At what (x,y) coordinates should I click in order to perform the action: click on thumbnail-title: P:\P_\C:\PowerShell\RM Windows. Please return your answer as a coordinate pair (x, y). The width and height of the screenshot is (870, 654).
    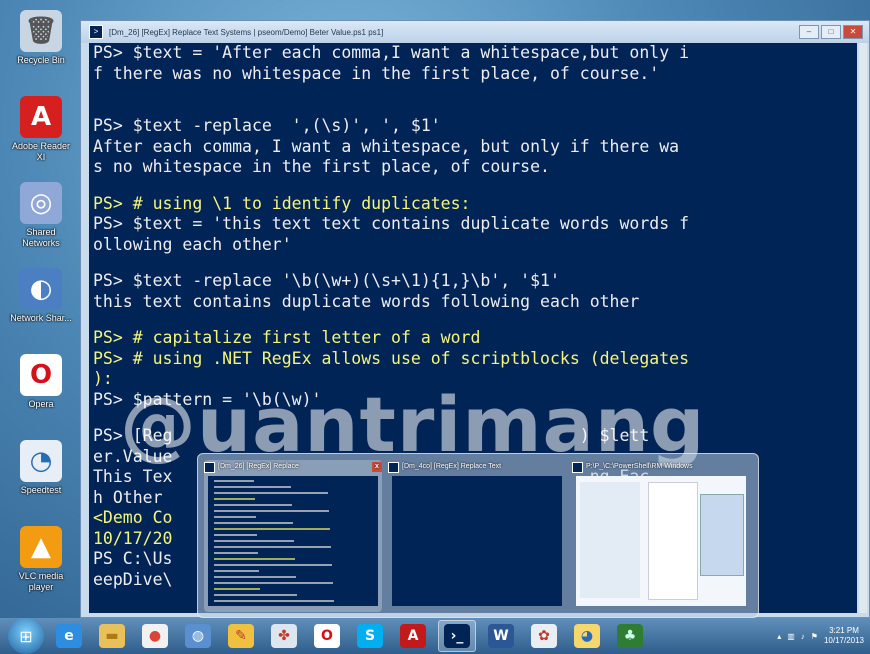
    Looking at the image, I should click on (639, 466).